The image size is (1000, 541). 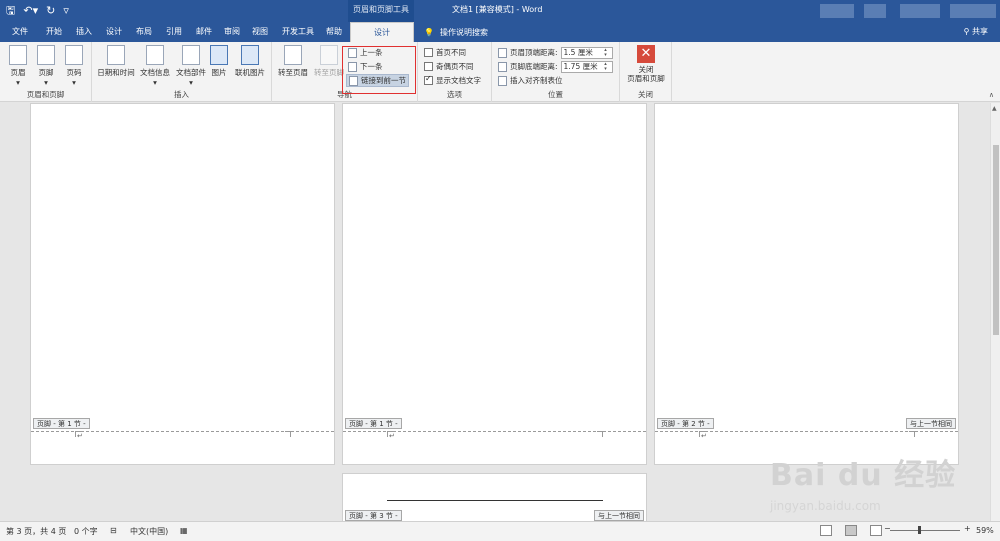 I want to click on date-time-button: 日期和时间, so click(x=116, y=61).